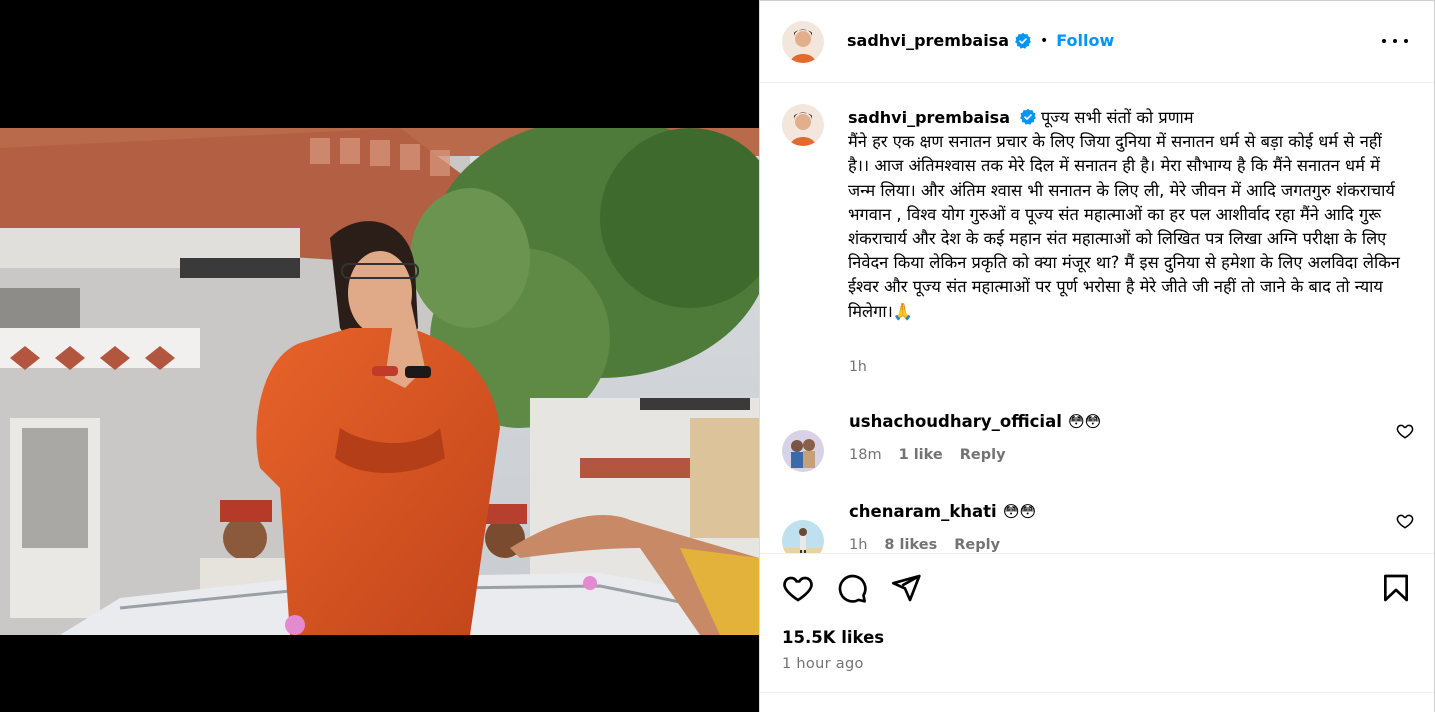 The width and height of the screenshot is (1435, 712). I want to click on divider, so click(1097, 692).